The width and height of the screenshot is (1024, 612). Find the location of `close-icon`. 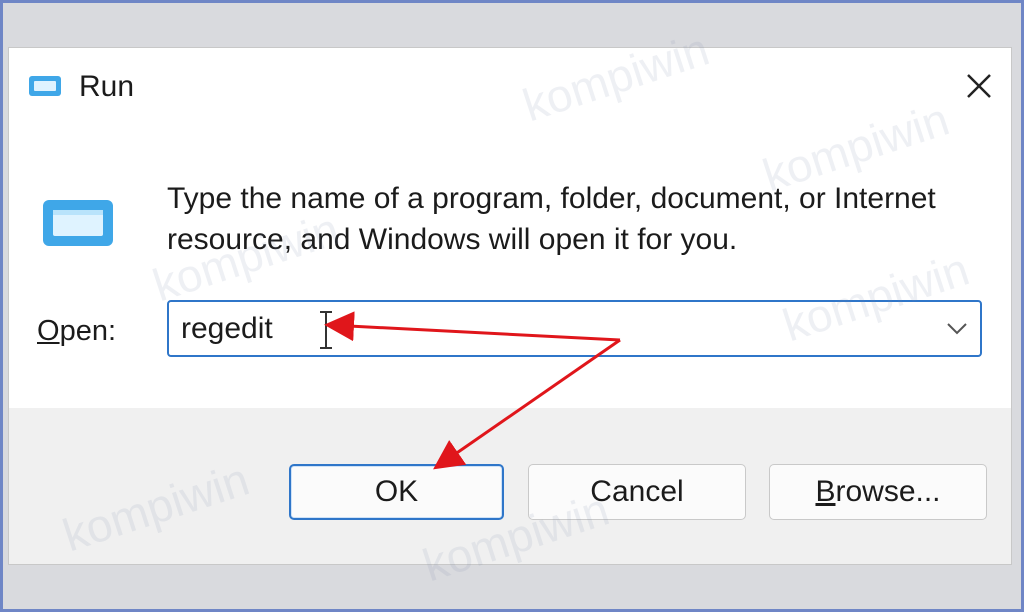

close-icon is located at coordinates (979, 86).